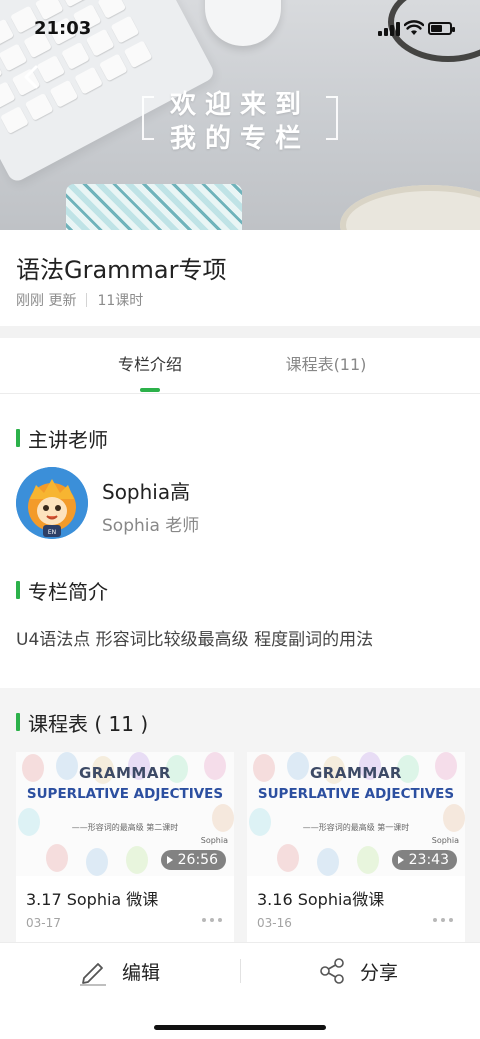 Image resolution: width=480 pixels, height=1039 pixels. I want to click on column-header: 语法Grammar专项 刚刚 更新 11课时, so click(240, 278).